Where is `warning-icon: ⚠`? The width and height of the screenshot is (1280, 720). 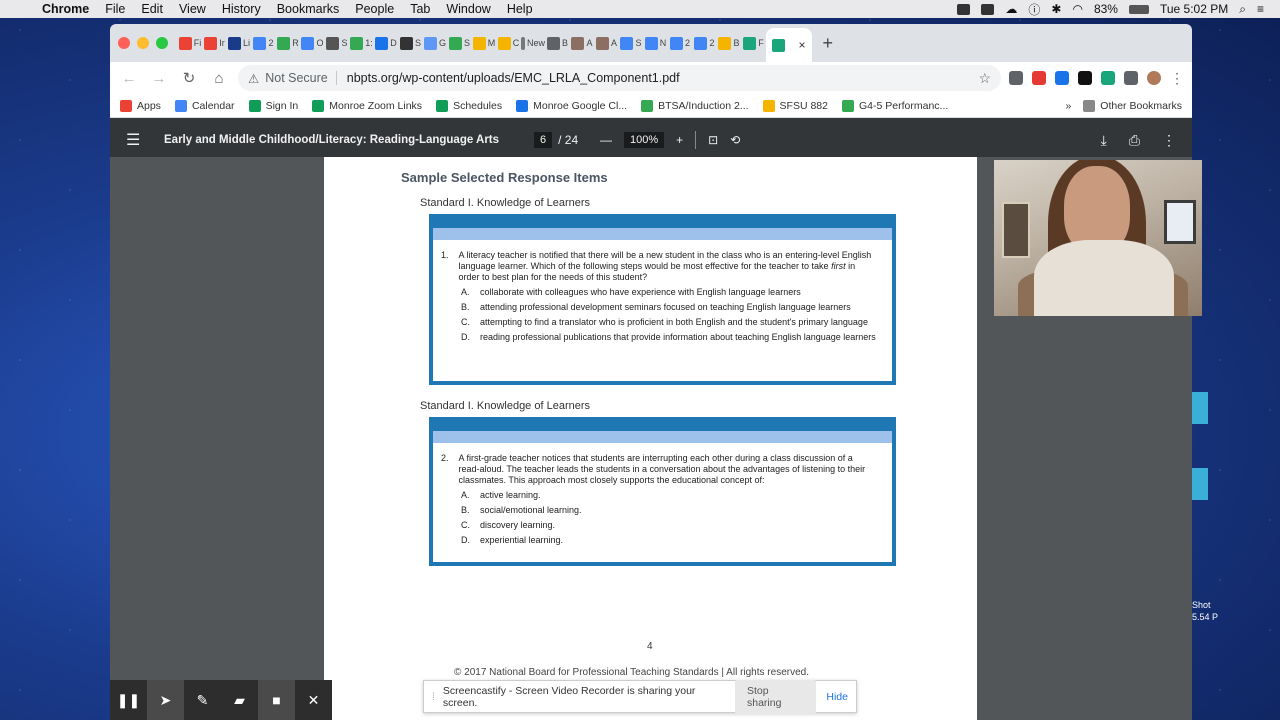
warning-icon: ⚠ is located at coordinates (253, 78).